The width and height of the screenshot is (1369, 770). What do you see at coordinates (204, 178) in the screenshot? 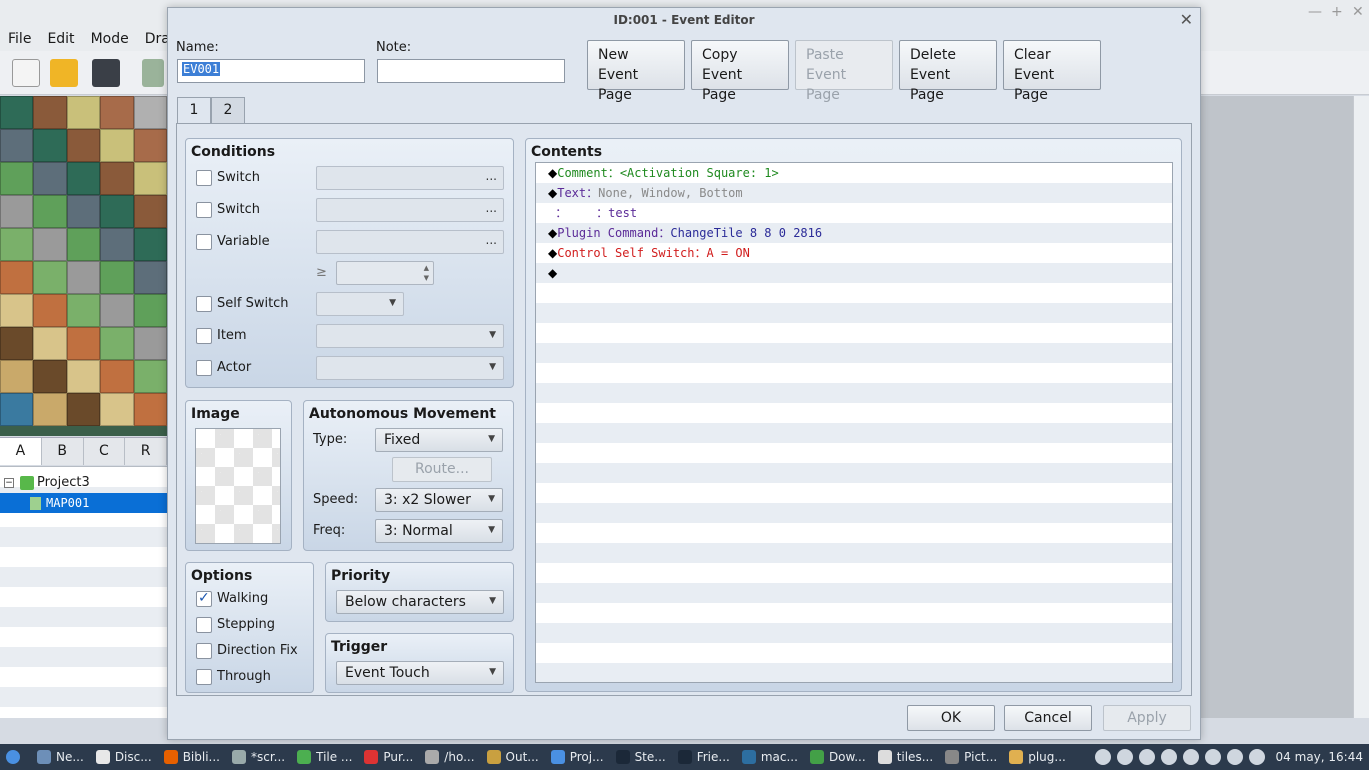
I see `switch1-checkbox` at bounding box center [204, 178].